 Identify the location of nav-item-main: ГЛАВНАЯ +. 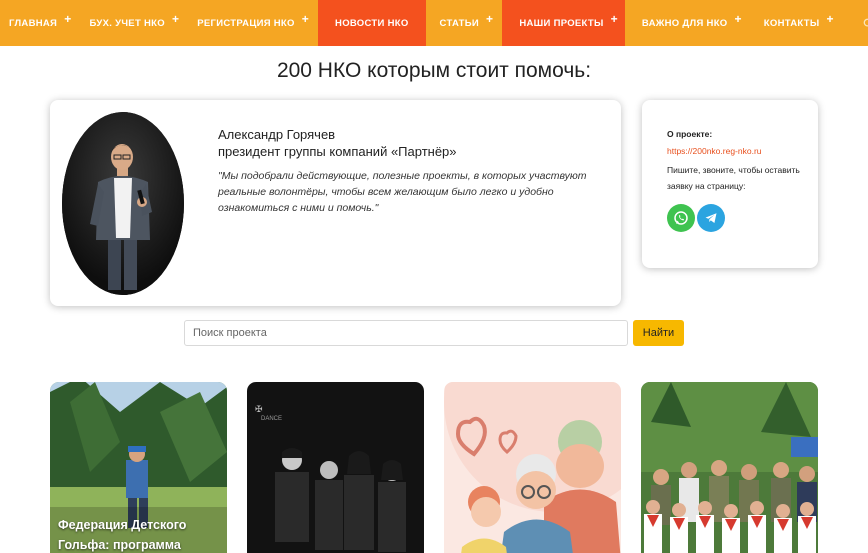
(40, 23).